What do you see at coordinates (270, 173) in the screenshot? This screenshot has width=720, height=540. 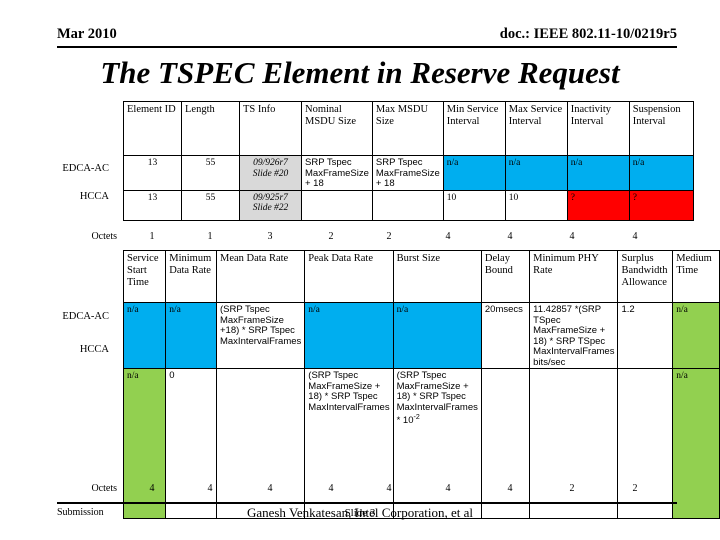 I see `table-cell: 09/926r7 Slide #20` at bounding box center [270, 173].